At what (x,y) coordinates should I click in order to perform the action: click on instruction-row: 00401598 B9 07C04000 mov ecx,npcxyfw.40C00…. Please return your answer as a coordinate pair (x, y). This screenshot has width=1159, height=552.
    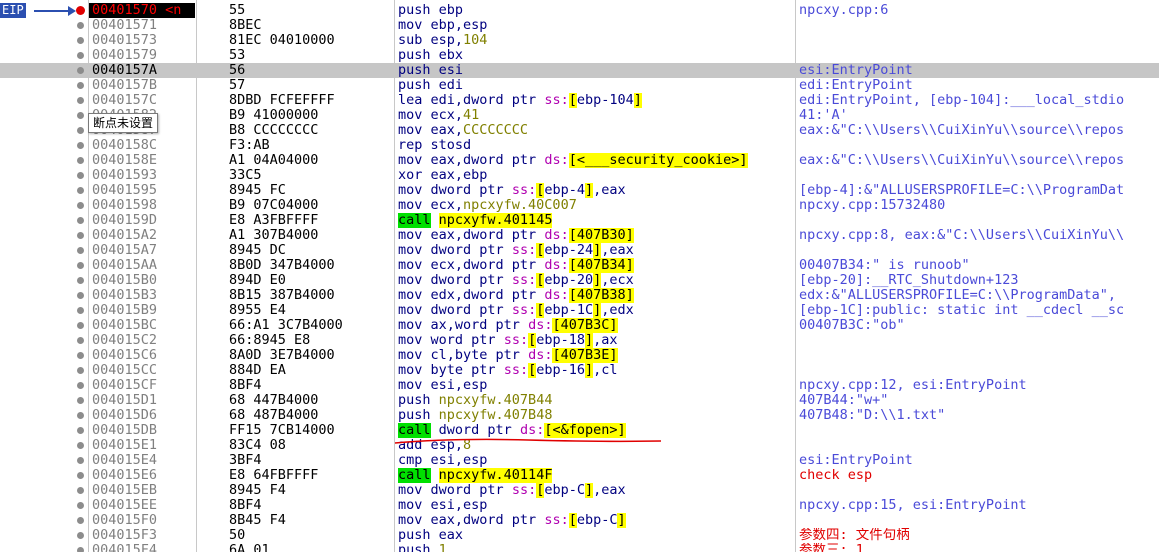
    Looking at the image, I should click on (579, 205).